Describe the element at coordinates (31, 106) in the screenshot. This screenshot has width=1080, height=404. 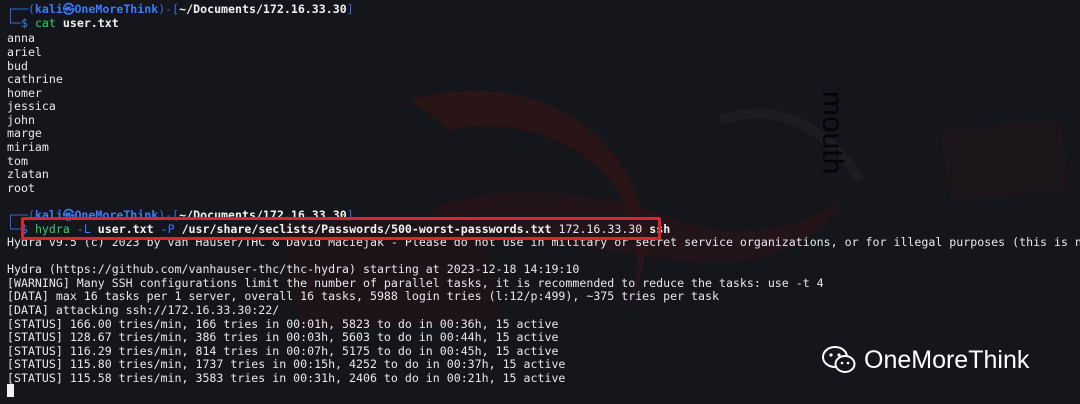
I see `output-line: jessica` at that location.